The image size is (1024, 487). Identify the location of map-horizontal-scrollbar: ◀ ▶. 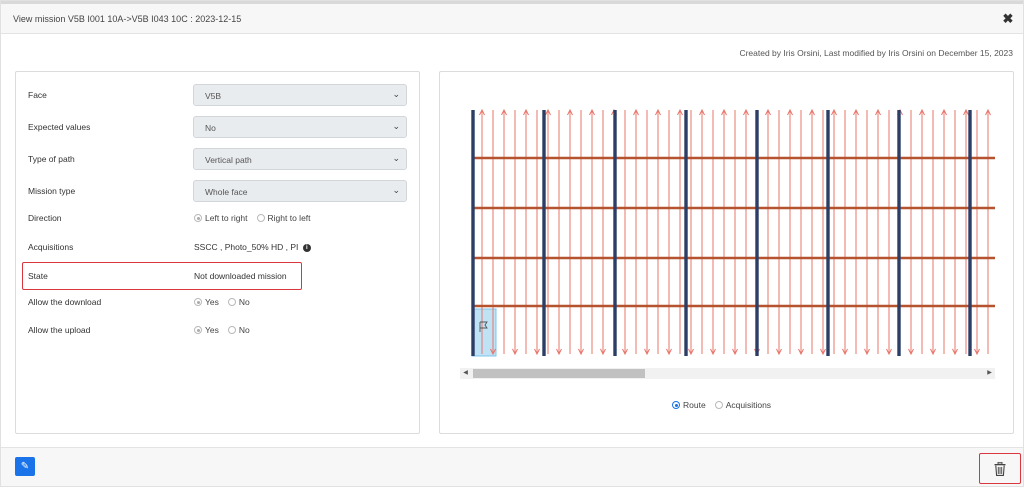
(727, 373).